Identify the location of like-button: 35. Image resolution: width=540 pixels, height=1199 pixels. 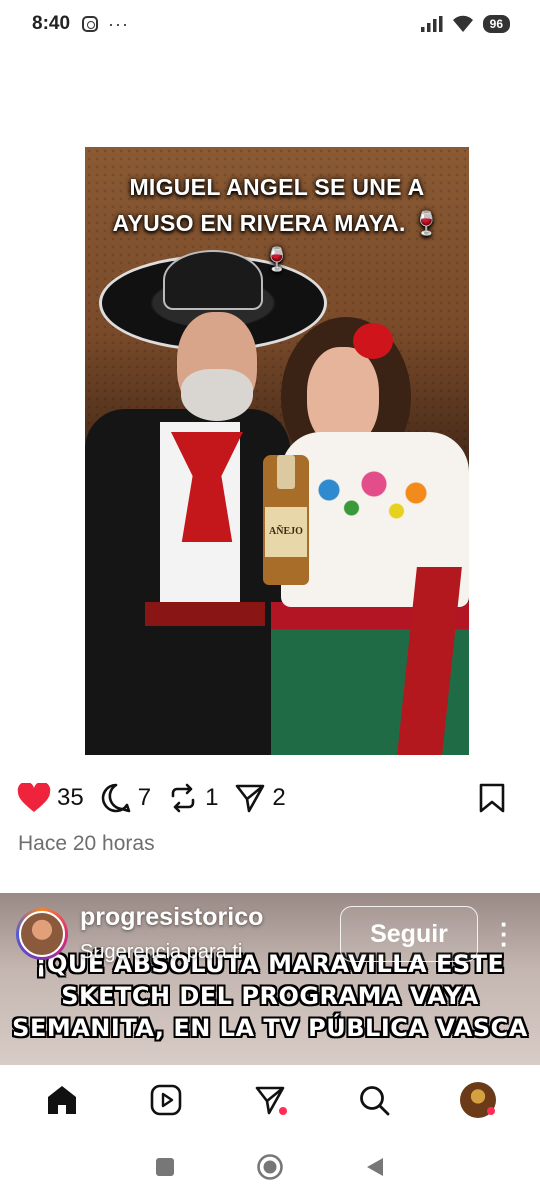
(50, 798).